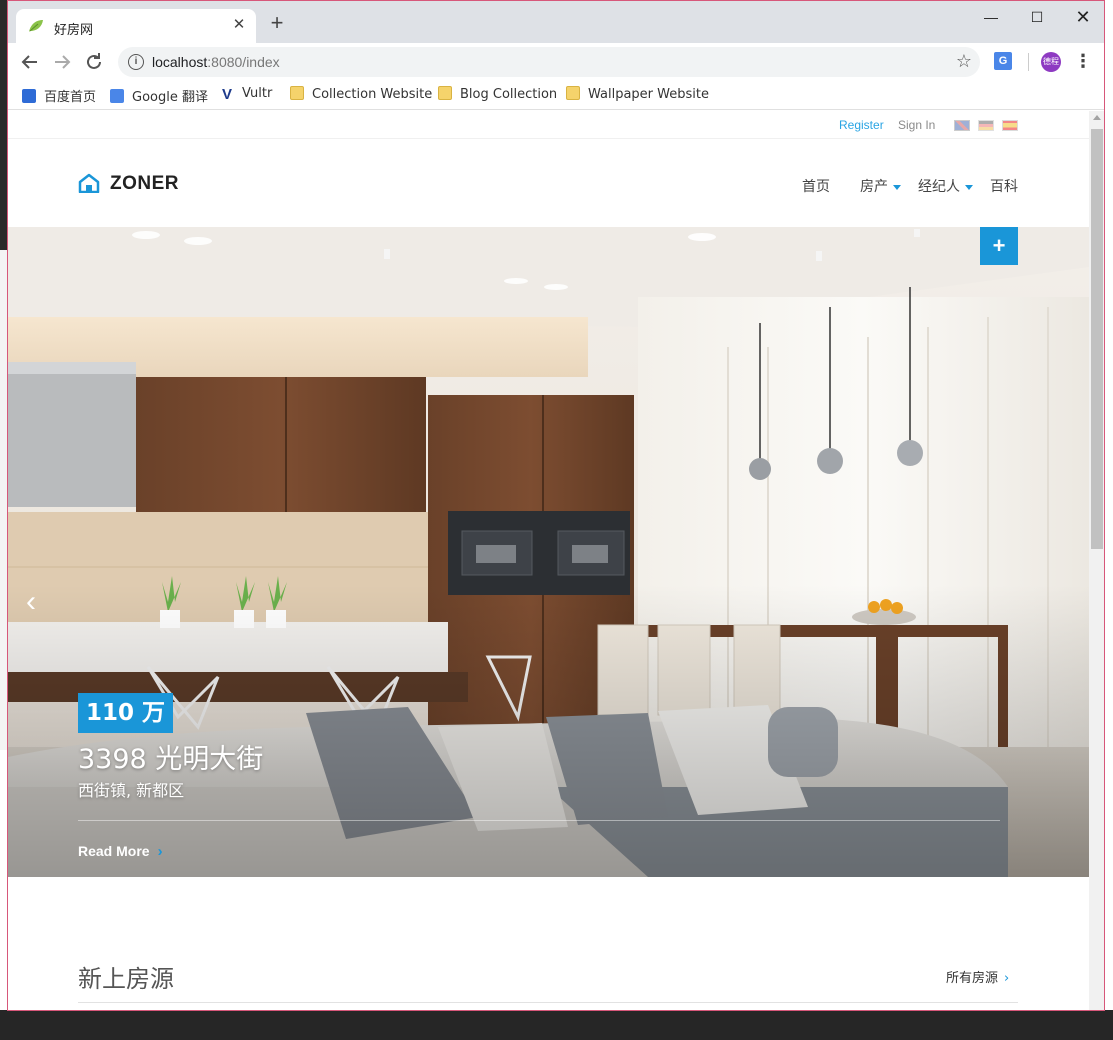  I want to click on reload-icon, so click(94, 62).